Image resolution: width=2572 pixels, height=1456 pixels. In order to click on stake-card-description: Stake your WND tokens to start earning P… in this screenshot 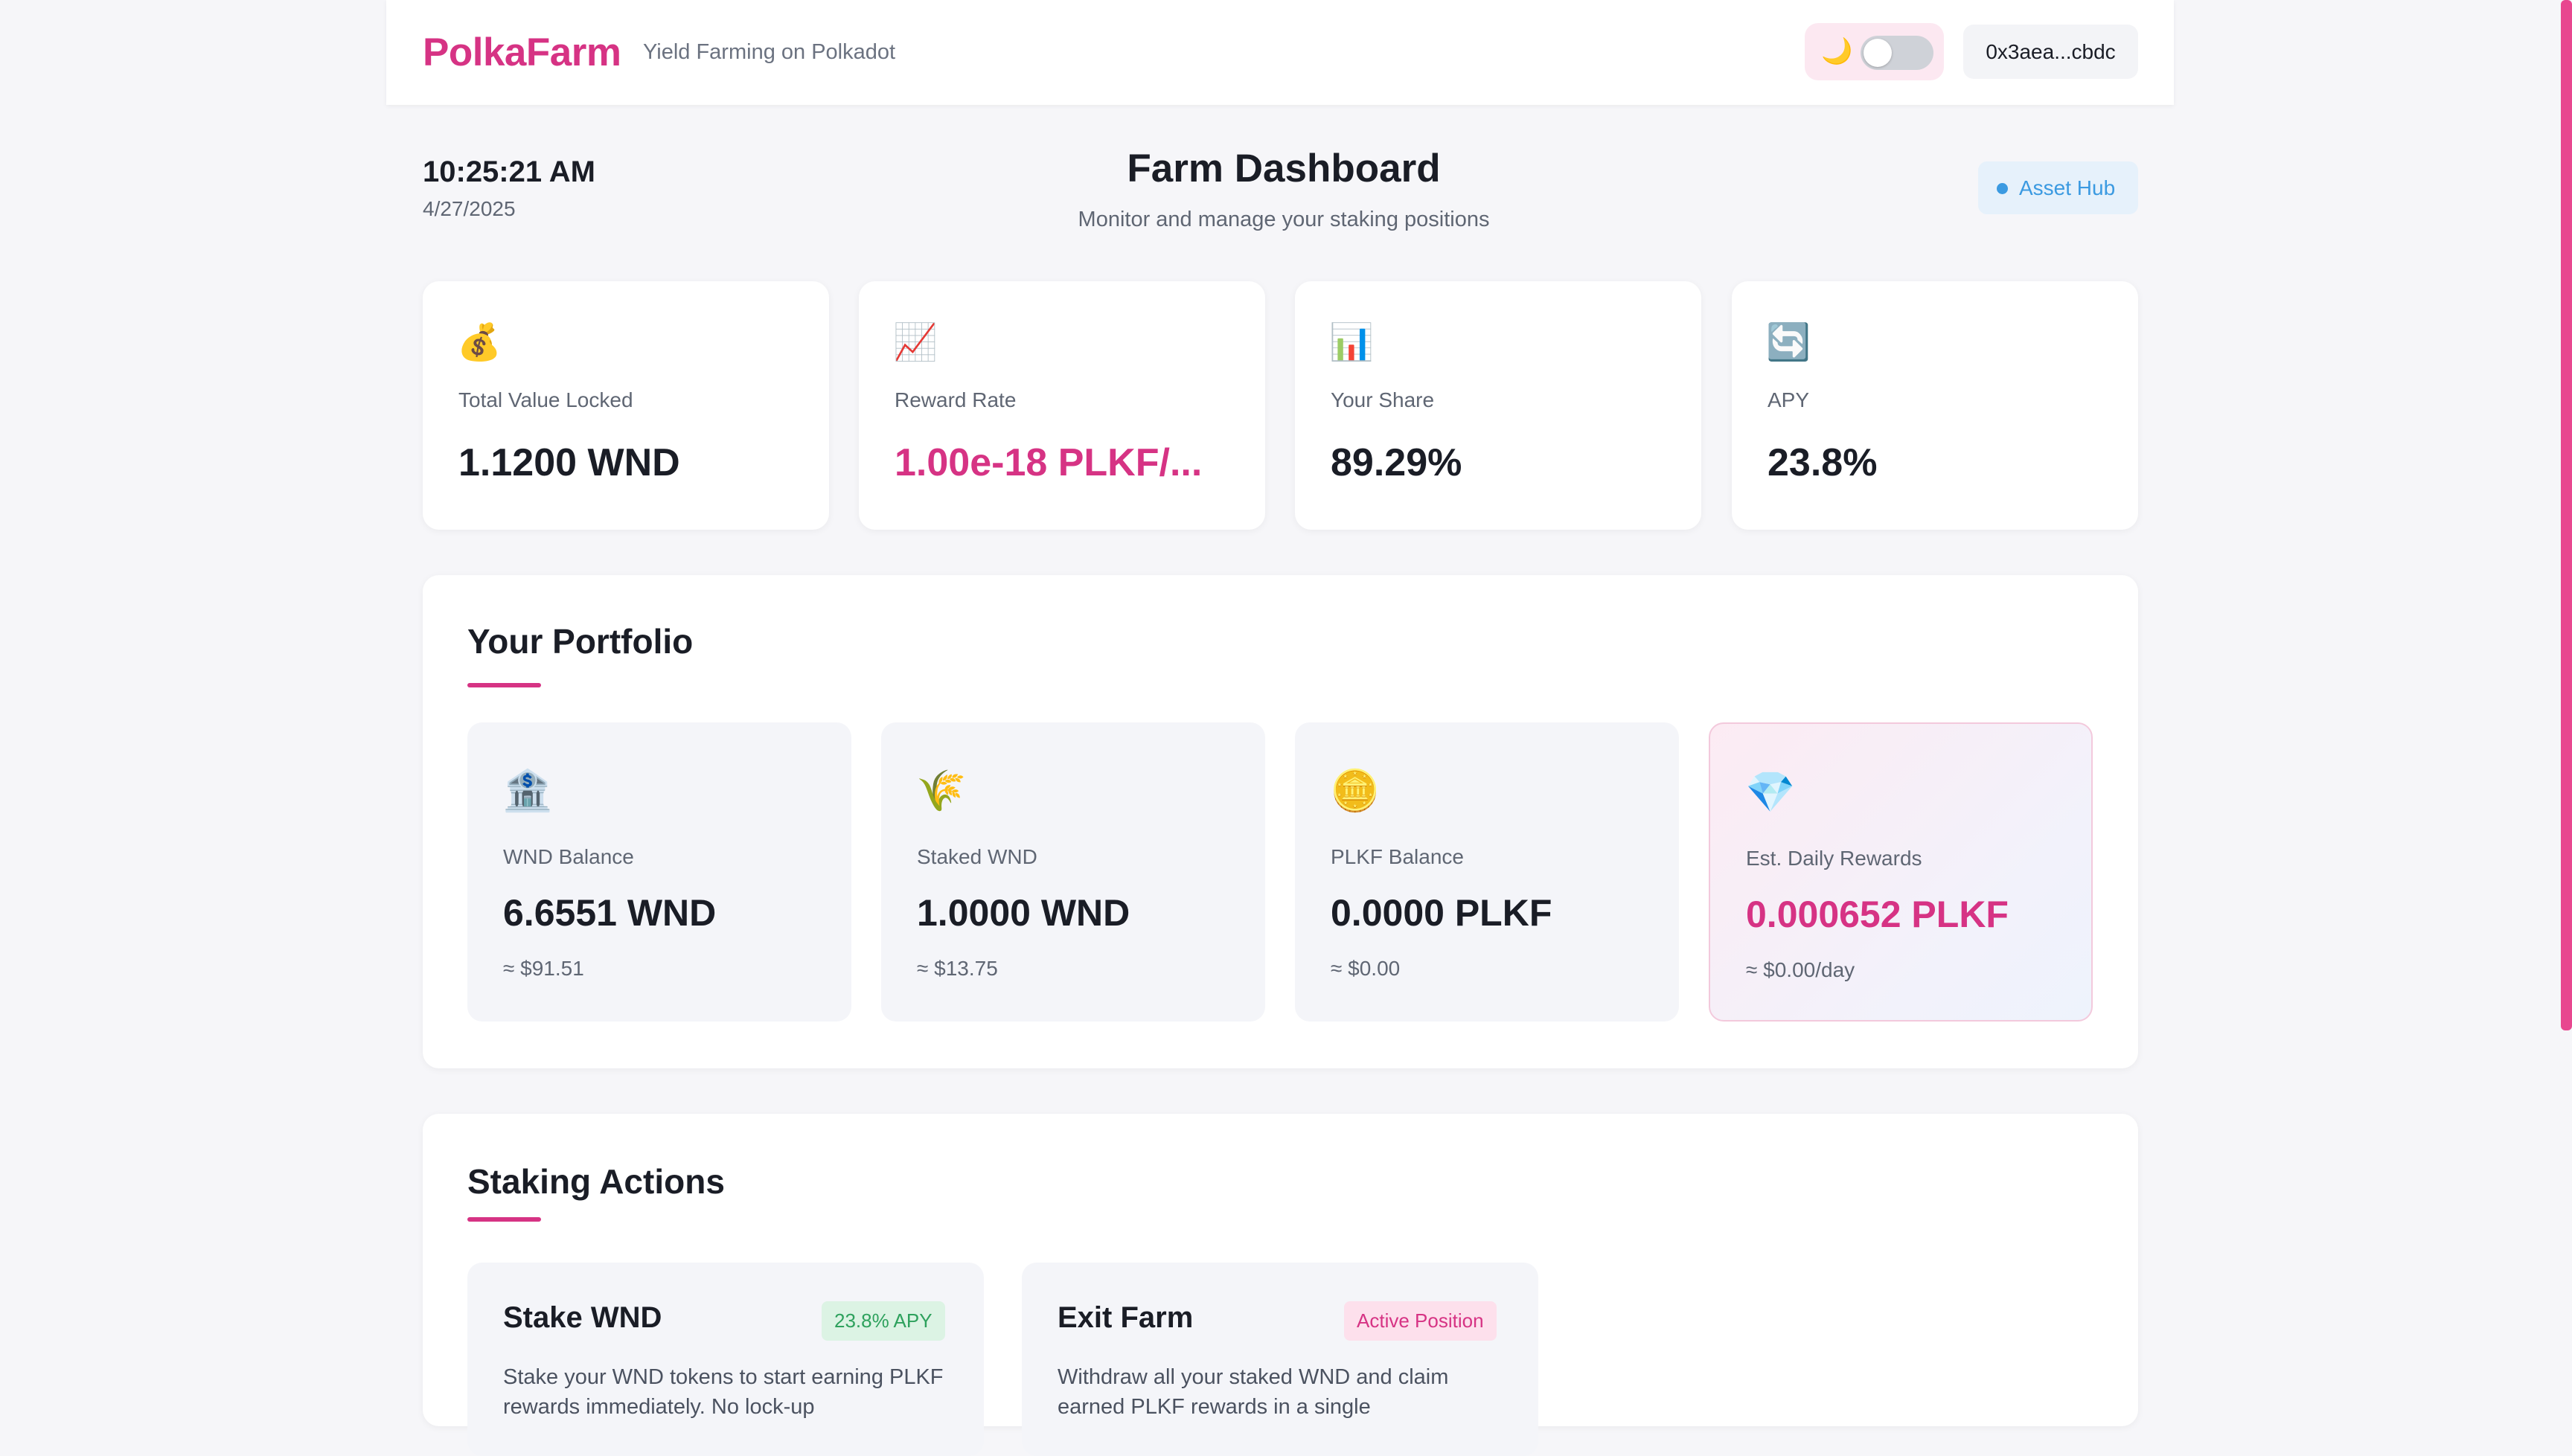, I will do `click(723, 1392)`.